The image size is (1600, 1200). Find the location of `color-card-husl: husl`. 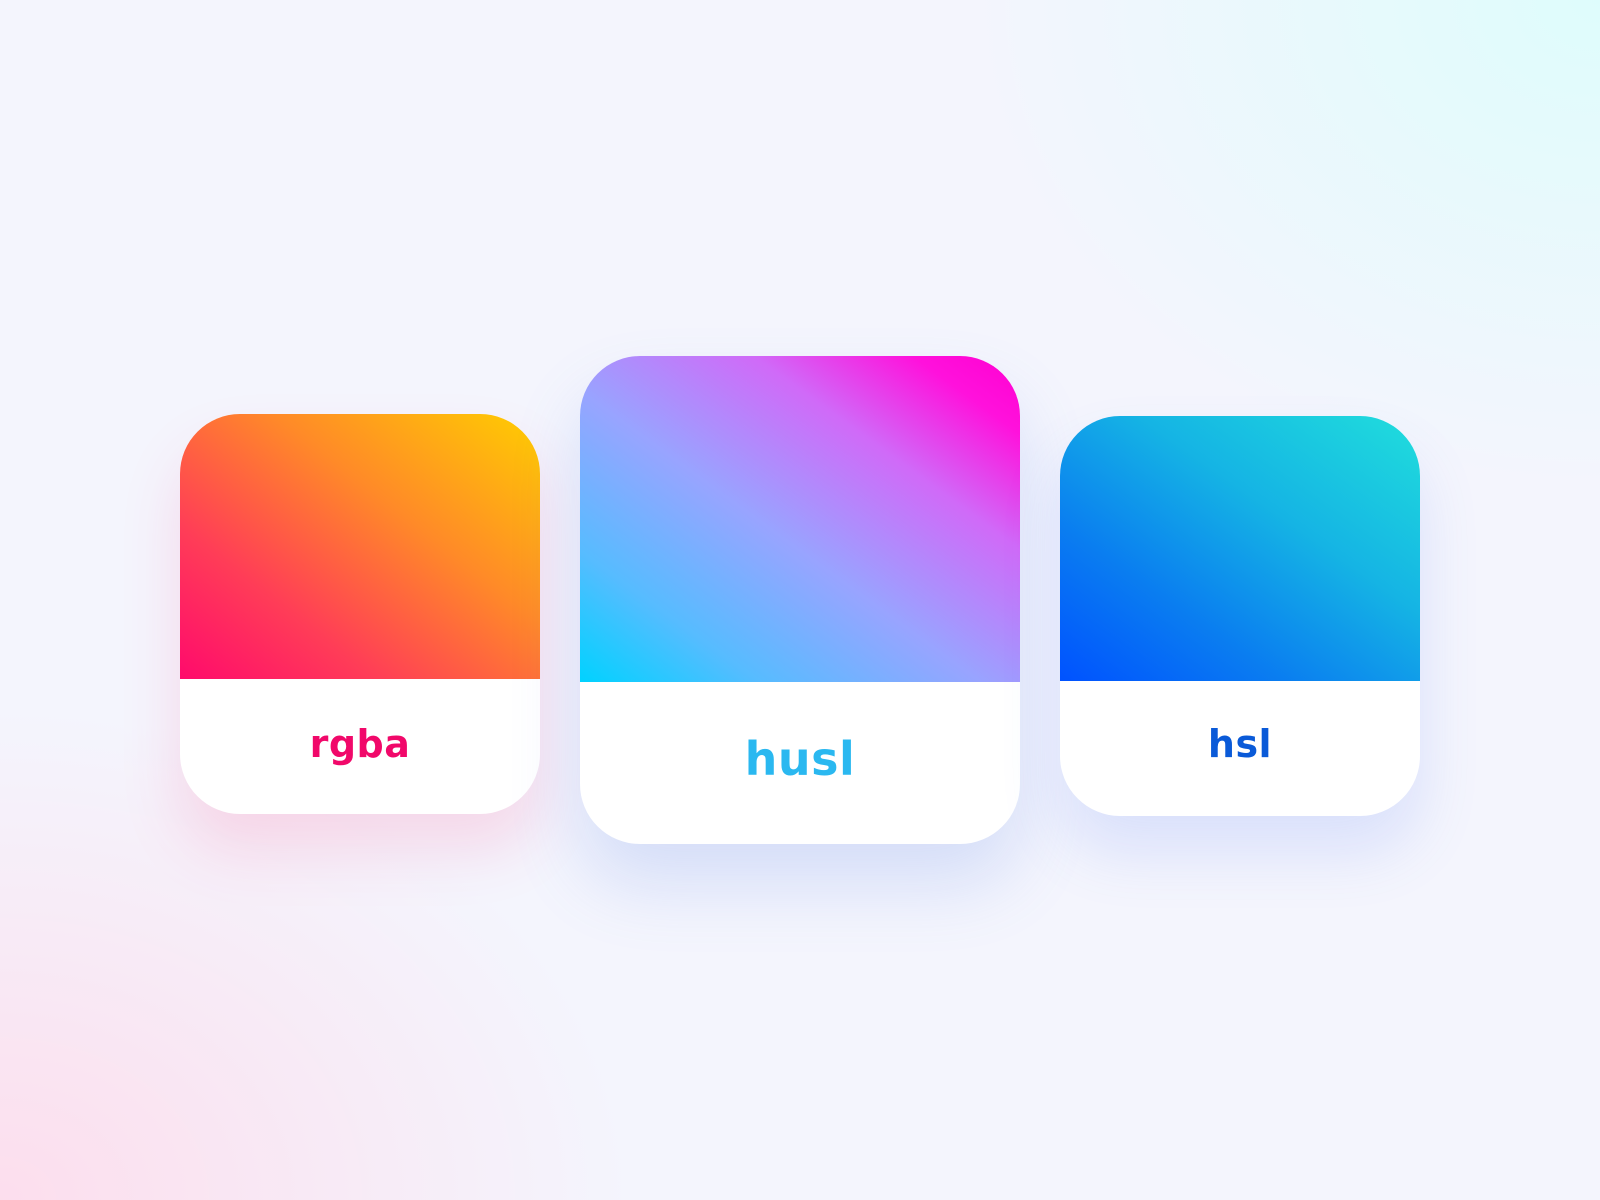

color-card-husl: husl is located at coordinates (800, 600).